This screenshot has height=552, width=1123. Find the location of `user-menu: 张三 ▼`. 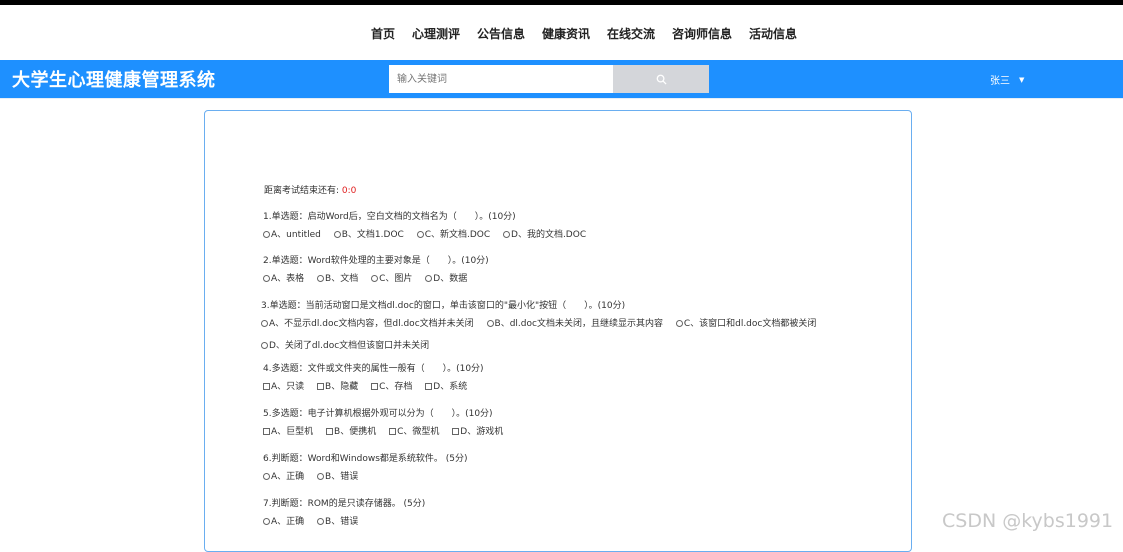

user-menu: 张三 ▼ is located at coordinates (1007, 80).